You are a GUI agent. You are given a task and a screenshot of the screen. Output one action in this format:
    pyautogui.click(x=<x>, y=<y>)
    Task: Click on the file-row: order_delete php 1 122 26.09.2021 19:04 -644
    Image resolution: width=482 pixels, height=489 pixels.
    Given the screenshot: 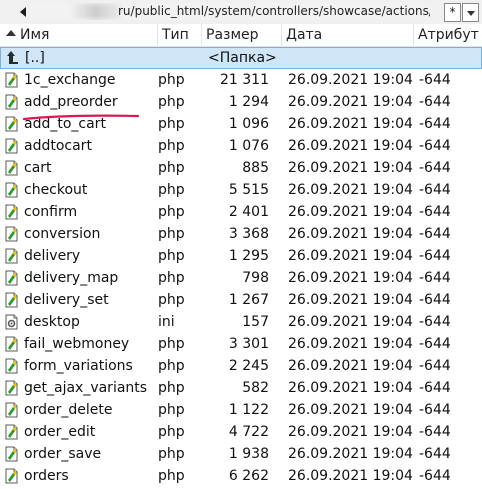 What is the action you would take?
    pyautogui.click(x=241, y=410)
    